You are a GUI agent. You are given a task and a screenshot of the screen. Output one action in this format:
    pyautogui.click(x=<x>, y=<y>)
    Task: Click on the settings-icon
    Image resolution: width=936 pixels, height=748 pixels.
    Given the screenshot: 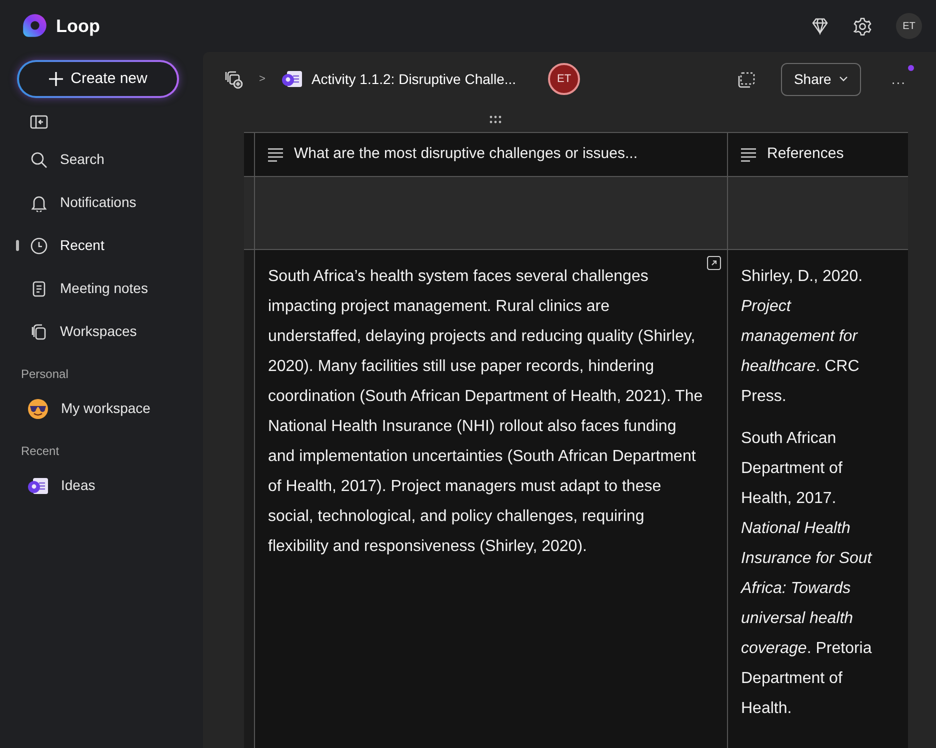 What is the action you would take?
    pyautogui.click(x=862, y=26)
    